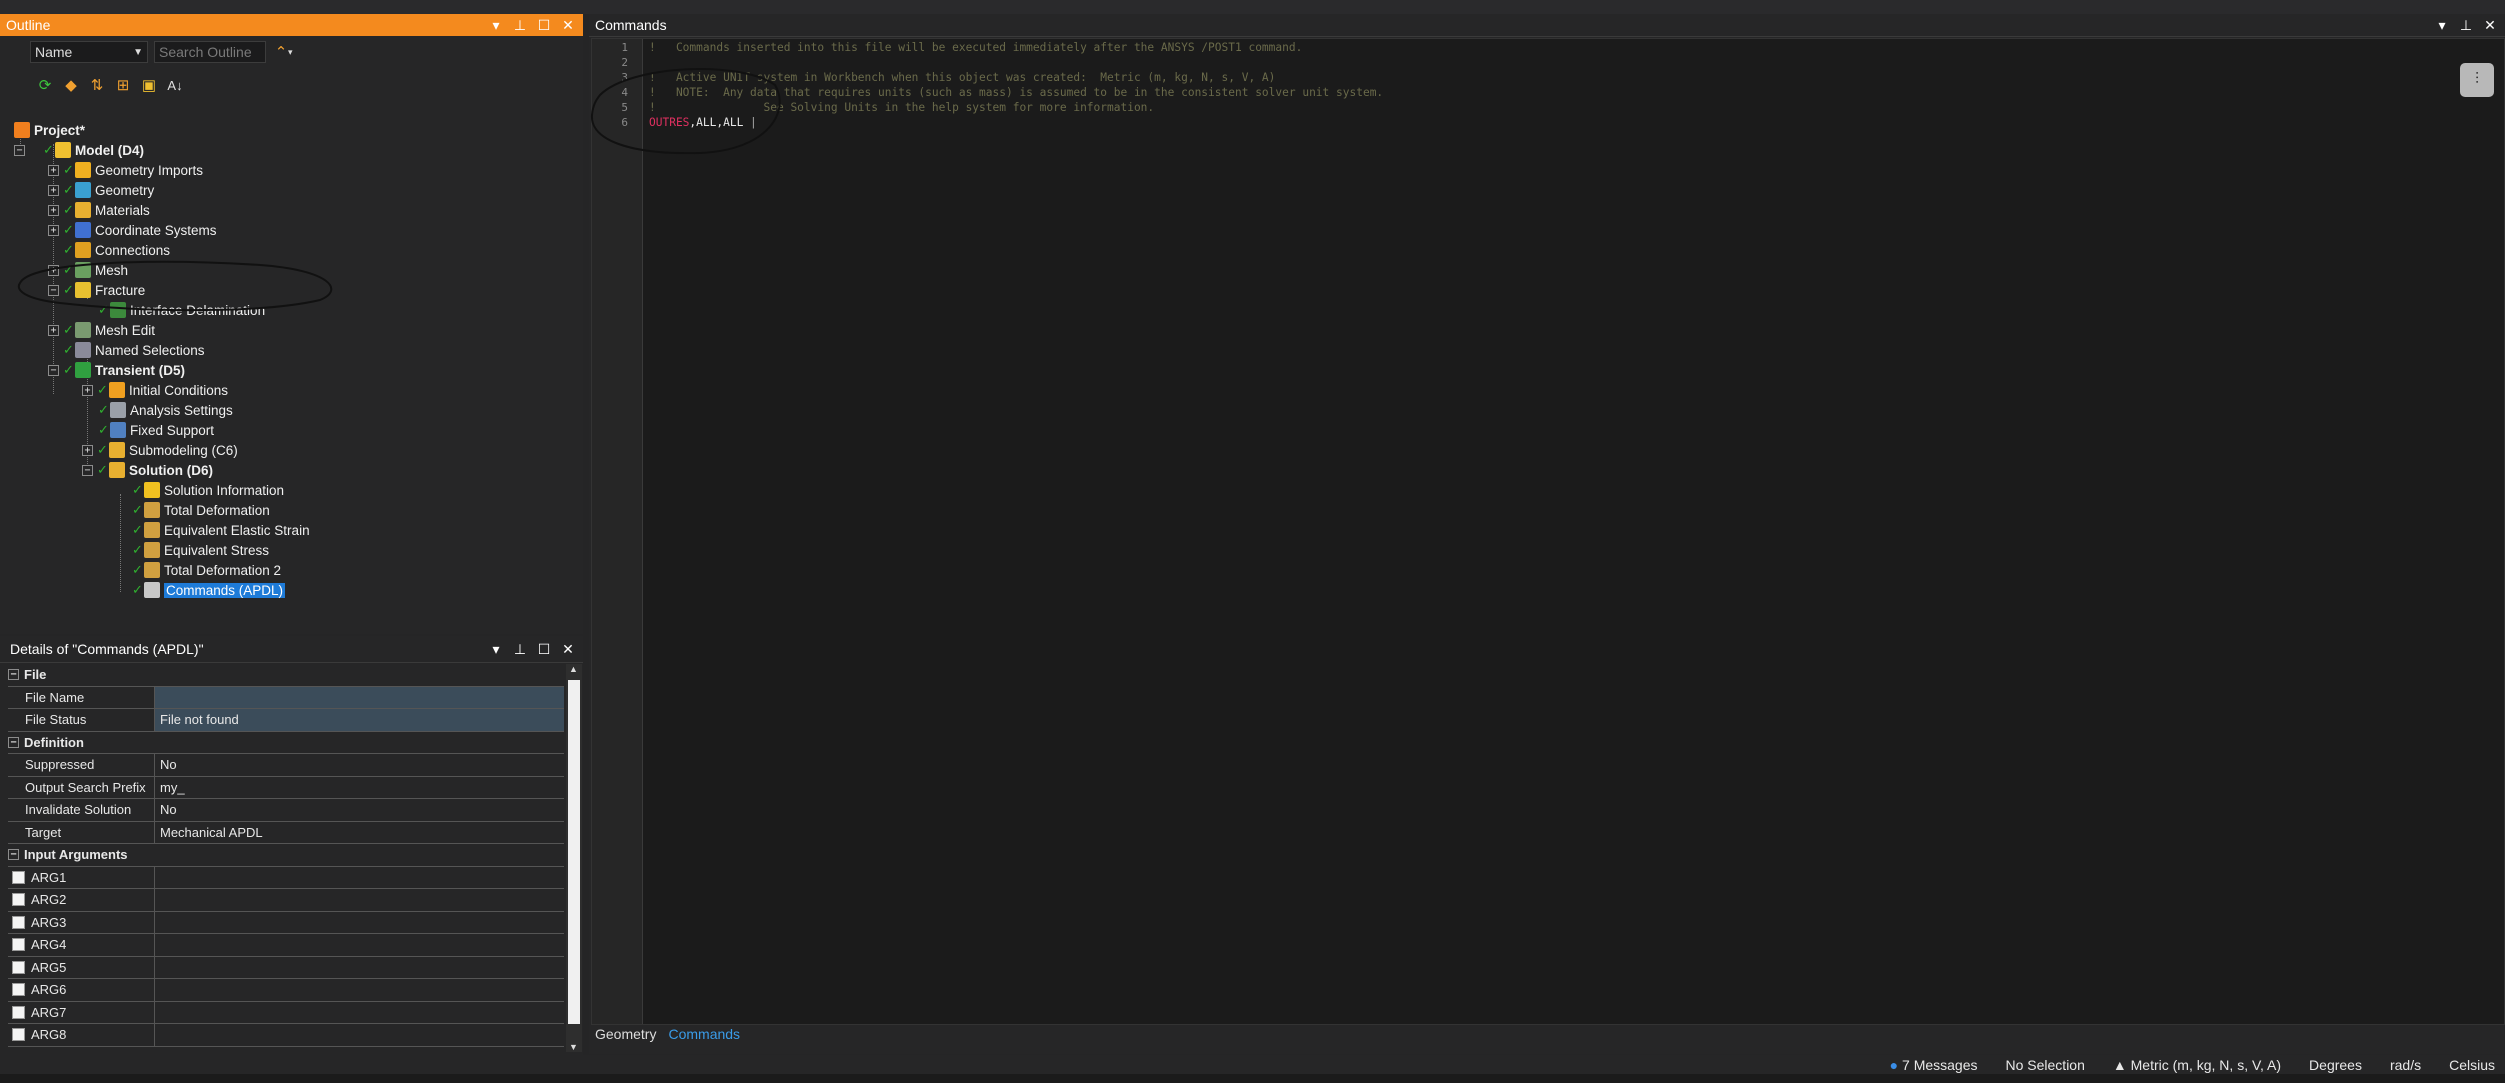  What do you see at coordinates (206, 570) in the screenshot?
I see `tree-node-total-deformation-2: ✓ Total Deformation 2` at bounding box center [206, 570].